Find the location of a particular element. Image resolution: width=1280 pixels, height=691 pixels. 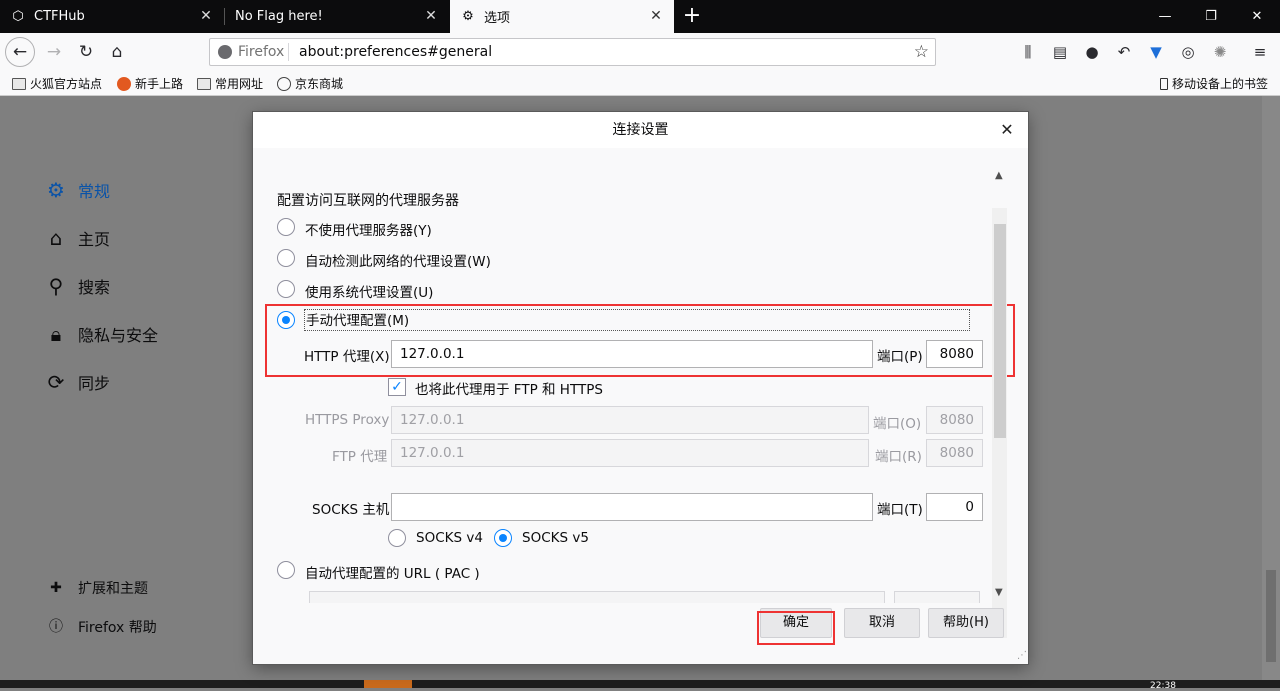

socks-host-label: SOCKS 主机 is located at coordinates (351, 510).